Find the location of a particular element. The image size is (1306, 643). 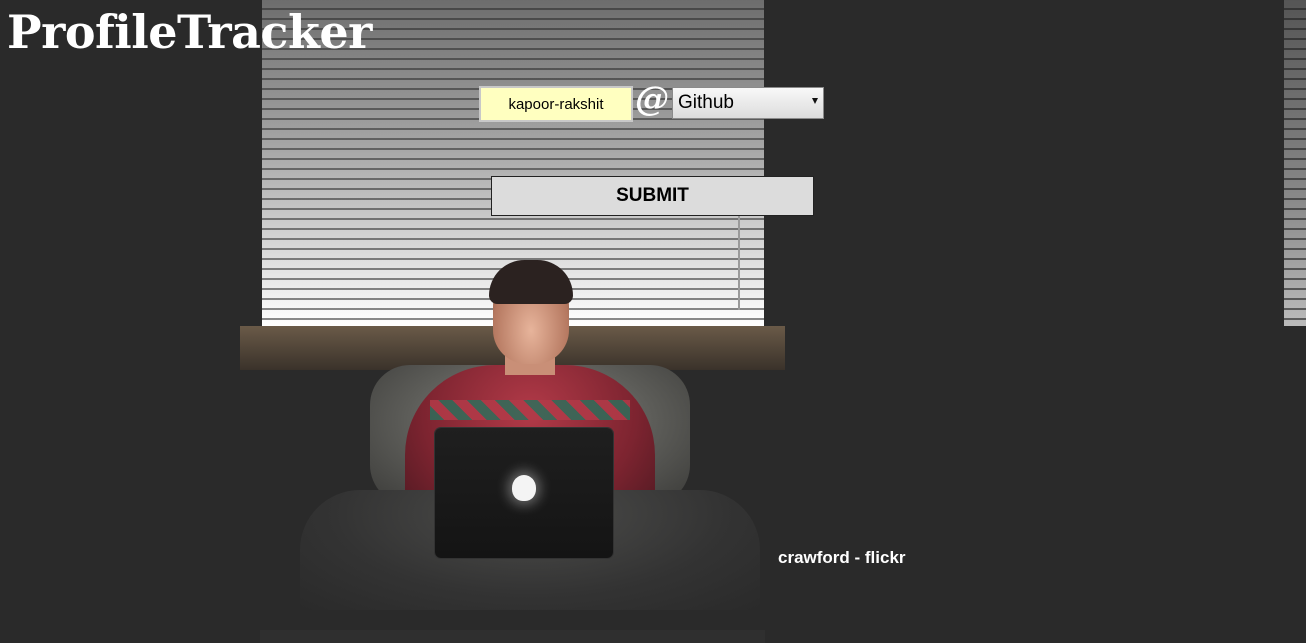

chevron-down-icon is located at coordinates (815, 101).